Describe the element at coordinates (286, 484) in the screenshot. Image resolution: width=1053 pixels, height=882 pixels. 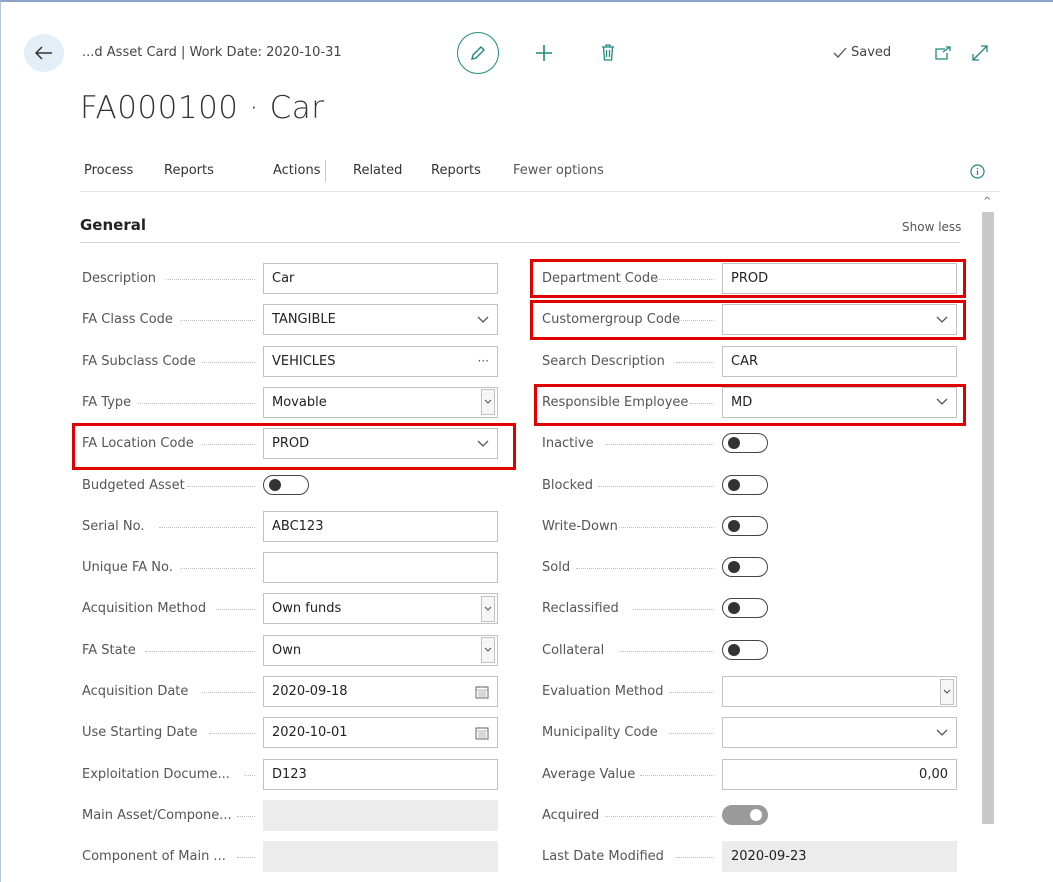
I see `budgeted-asset-toggle` at that location.